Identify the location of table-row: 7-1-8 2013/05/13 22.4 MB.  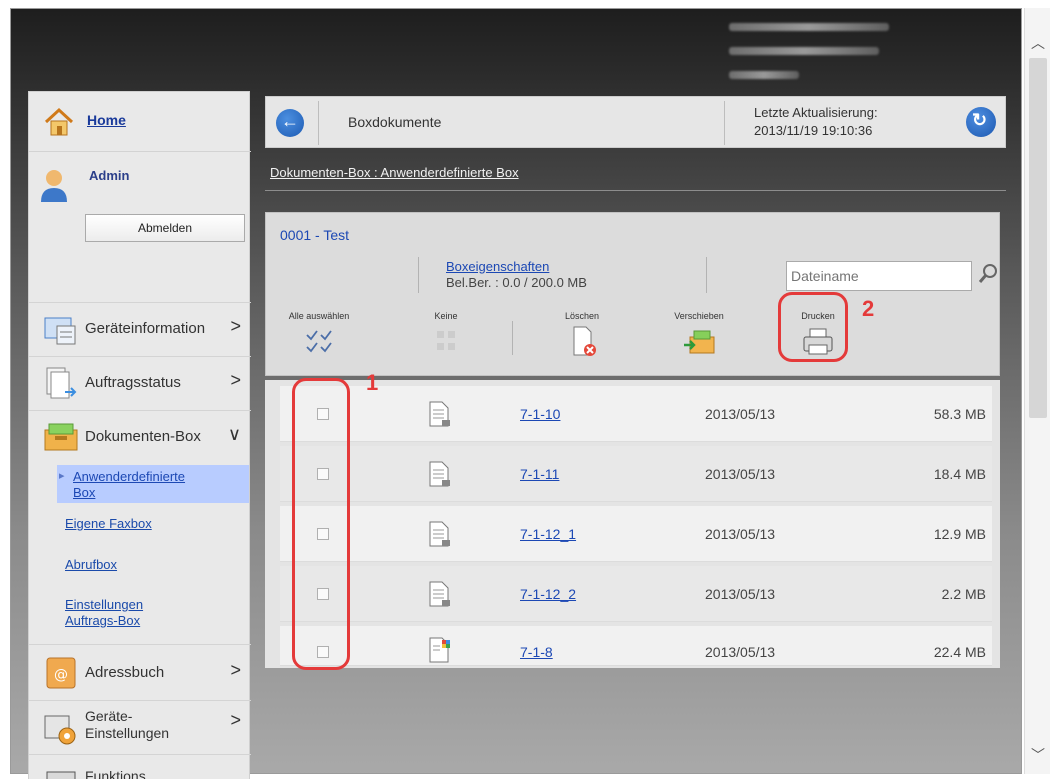
(636, 646).